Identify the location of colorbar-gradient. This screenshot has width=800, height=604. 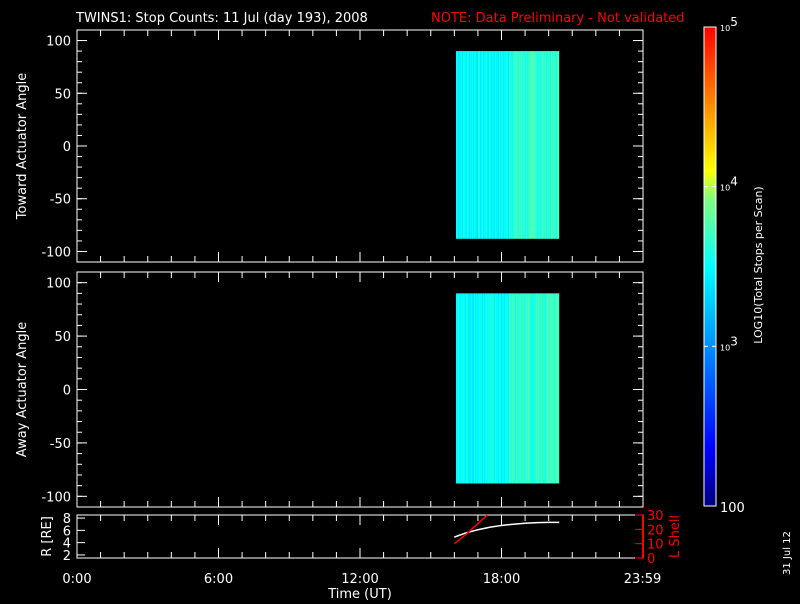
(710, 266).